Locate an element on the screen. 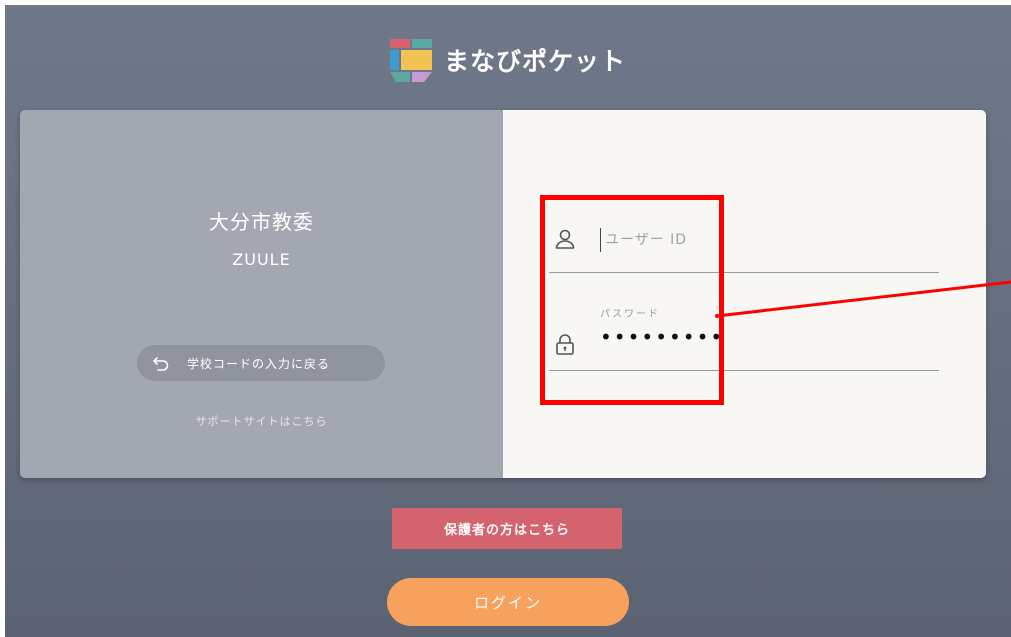  app-logo: まなびポケット is located at coordinates (507, 60).